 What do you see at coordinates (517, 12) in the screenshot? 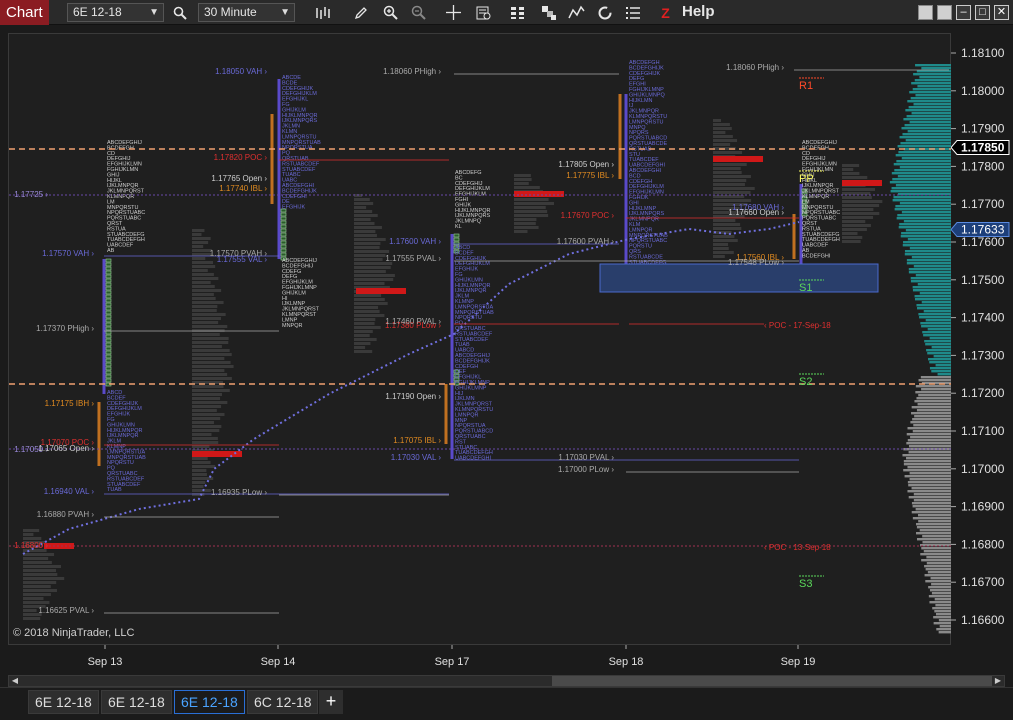
I see `chart-trader-icon` at bounding box center [517, 12].